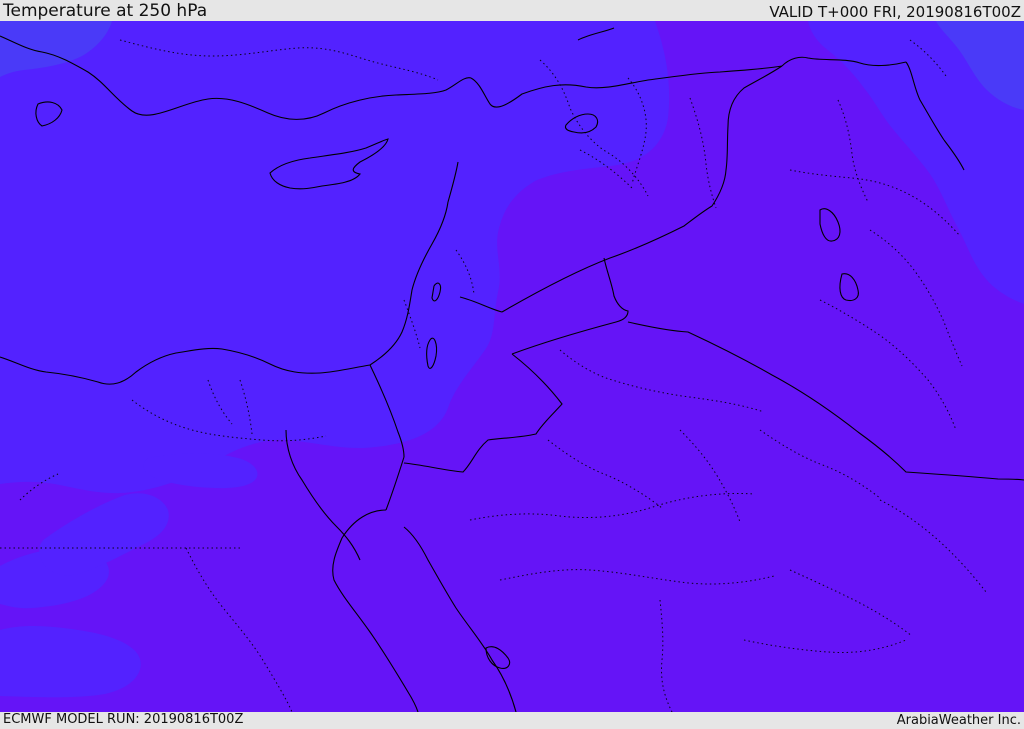 This screenshot has height=729, width=1024. I want to click on map-title: Temperature at 250 hPa, so click(105, 11).